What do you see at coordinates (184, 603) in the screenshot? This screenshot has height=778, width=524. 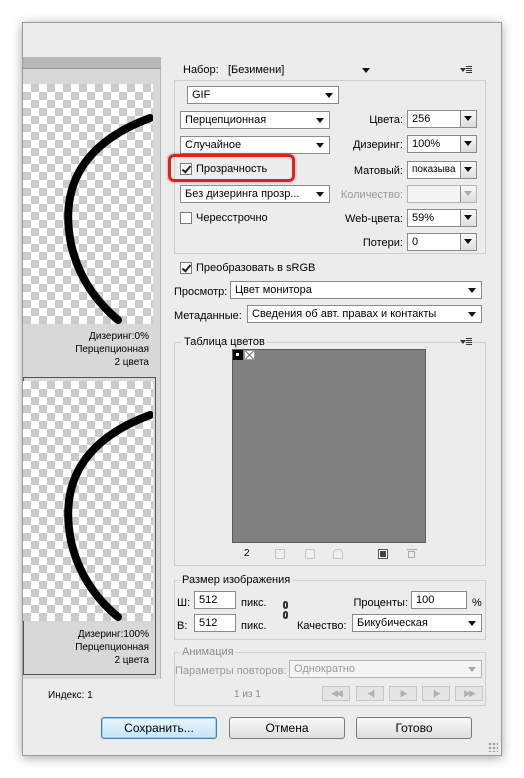 I see `width-label: Ш:` at bounding box center [184, 603].